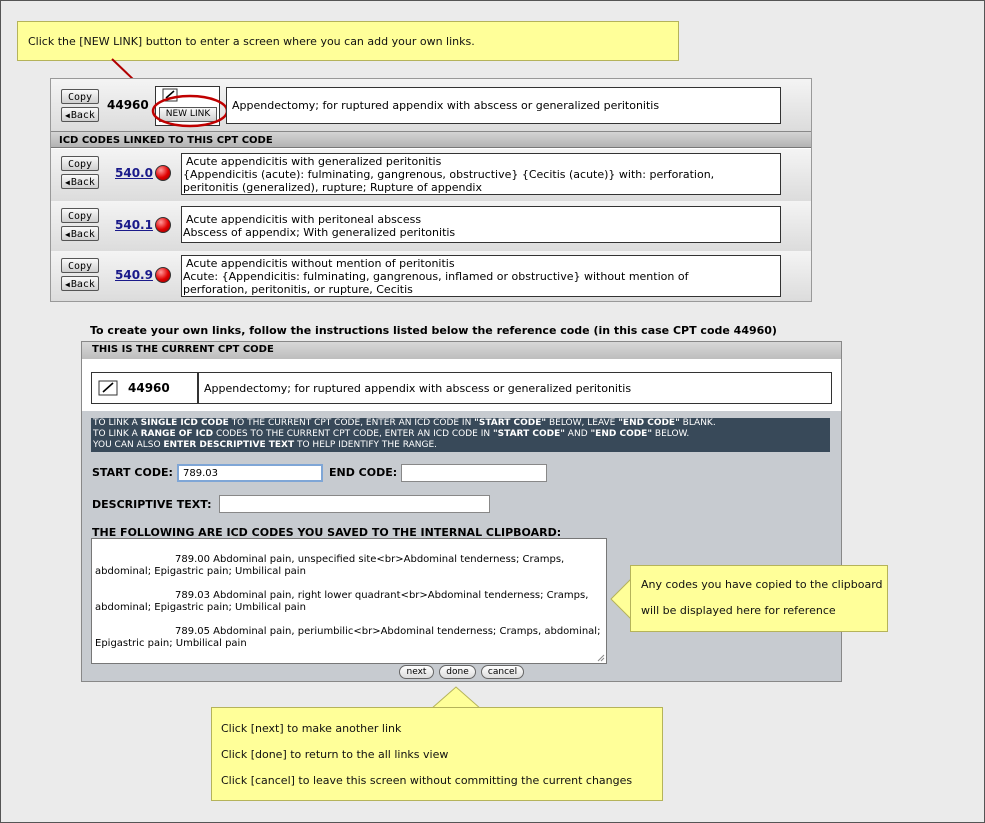 The width and height of the screenshot is (985, 823). What do you see at coordinates (250, 473) in the screenshot?
I see `start-code-input: 789.03` at bounding box center [250, 473].